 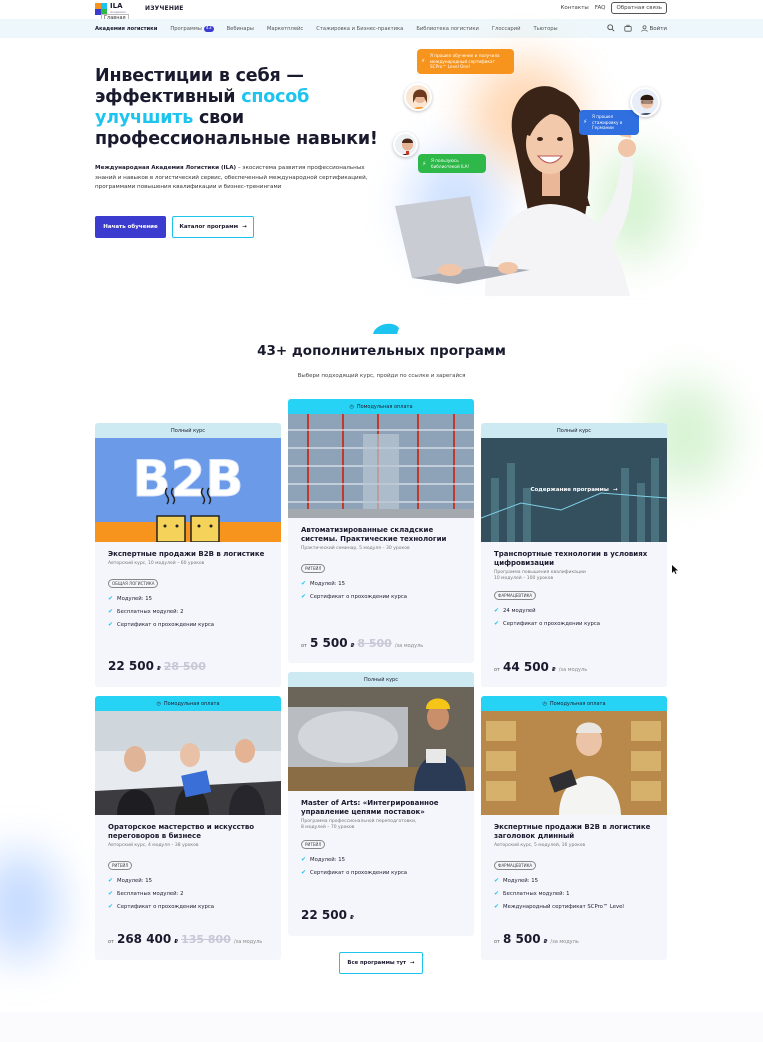 I want to click on price-row: от 5 500 ₽ 8 500 /за модуль, so click(x=362, y=643).